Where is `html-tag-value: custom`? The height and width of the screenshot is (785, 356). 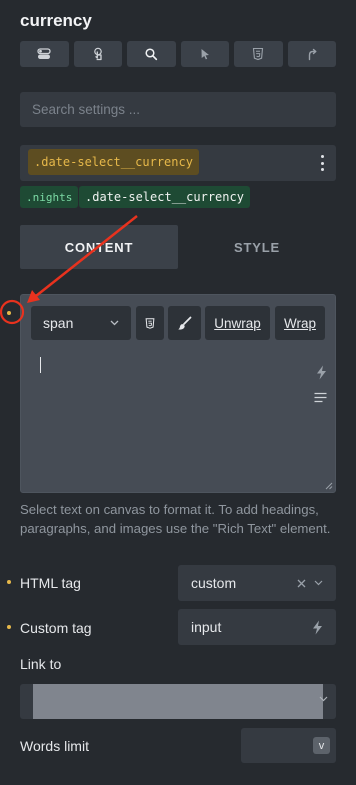 html-tag-value: custom is located at coordinates (214, 583).